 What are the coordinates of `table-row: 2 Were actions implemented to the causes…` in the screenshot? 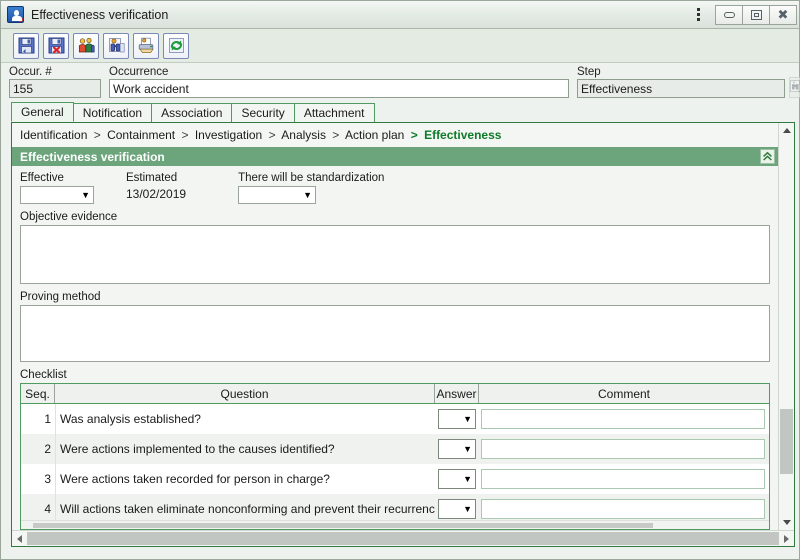 It's located at (395, 449).